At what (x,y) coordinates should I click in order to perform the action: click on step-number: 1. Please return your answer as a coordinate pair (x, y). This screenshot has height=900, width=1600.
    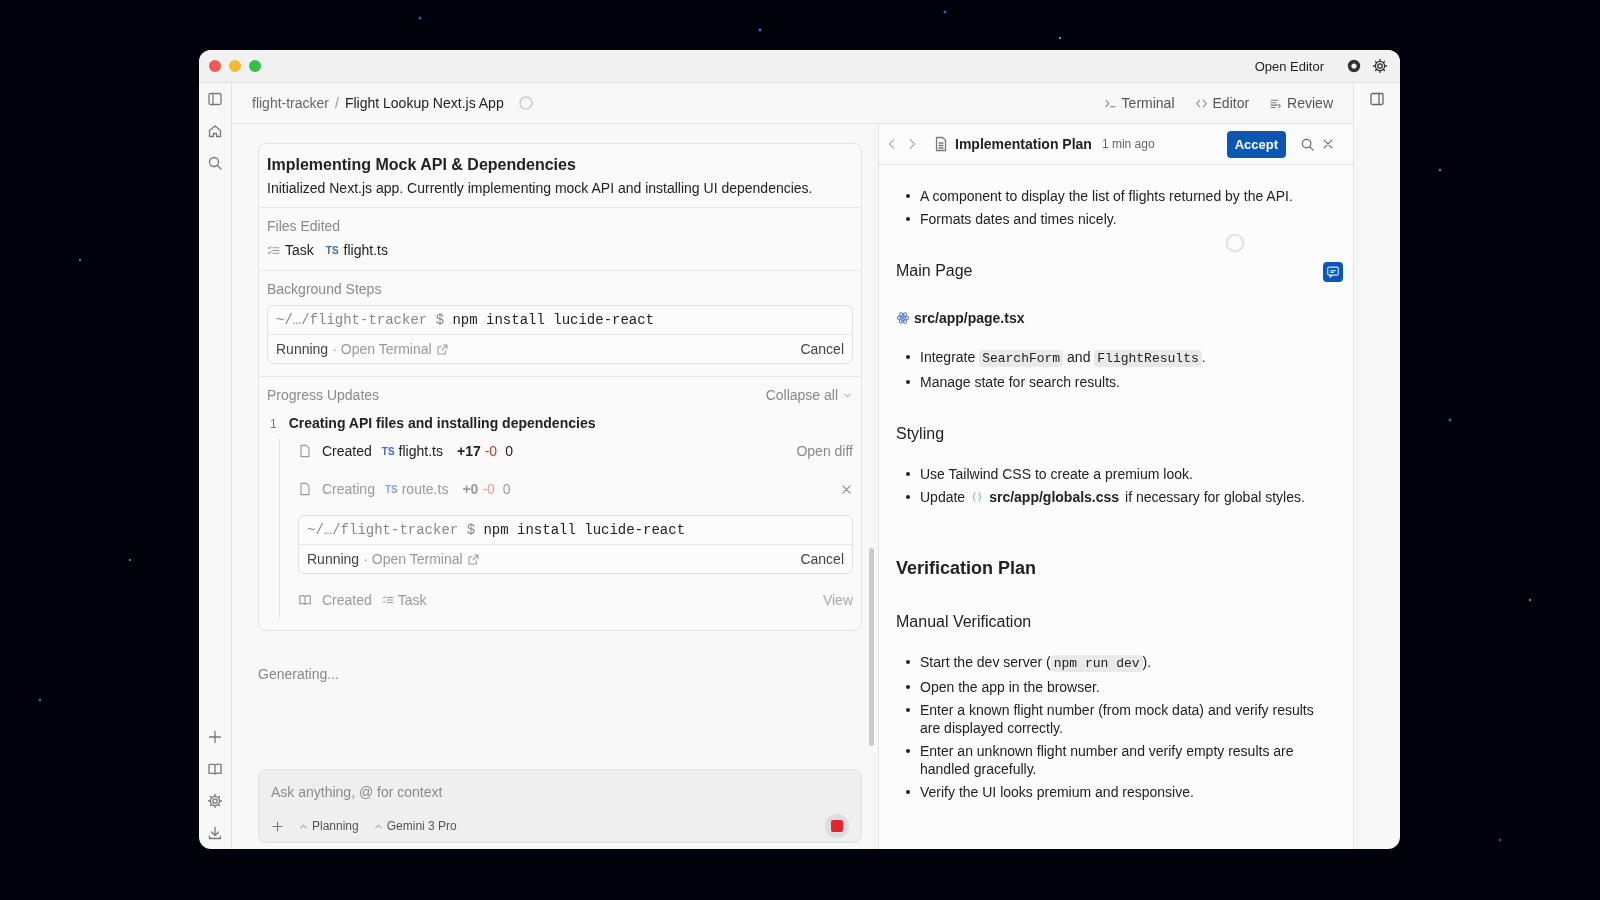
    Looking at the image, I should click on (273, 424).